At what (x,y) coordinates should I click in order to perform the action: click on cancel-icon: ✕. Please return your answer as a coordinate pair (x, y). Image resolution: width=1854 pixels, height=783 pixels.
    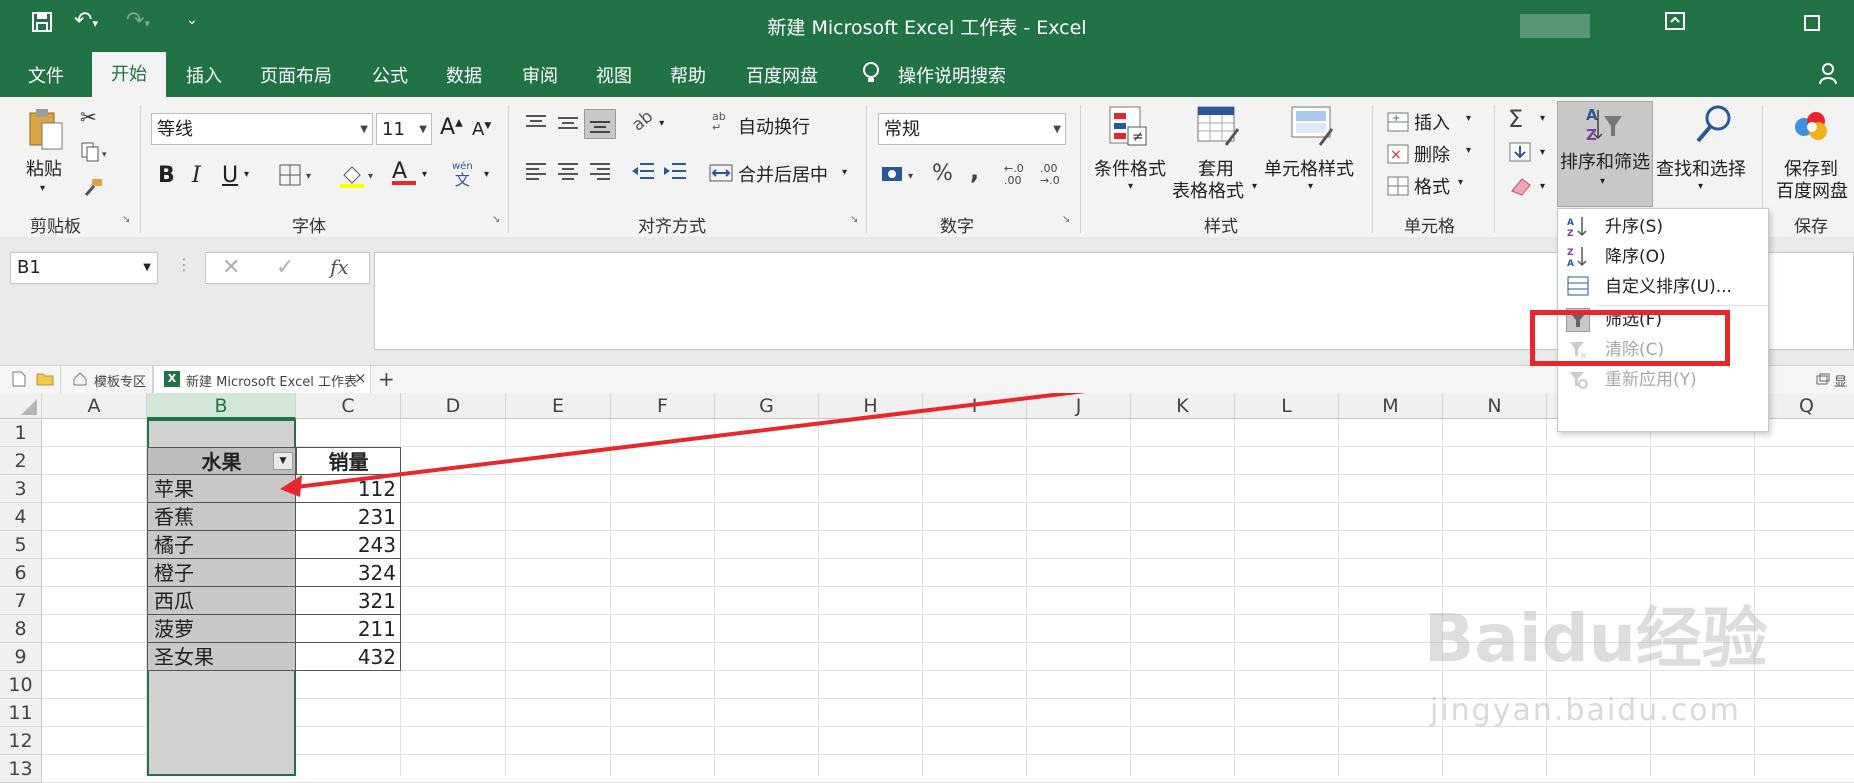
    Looking at the image, I should click on (231, 267).